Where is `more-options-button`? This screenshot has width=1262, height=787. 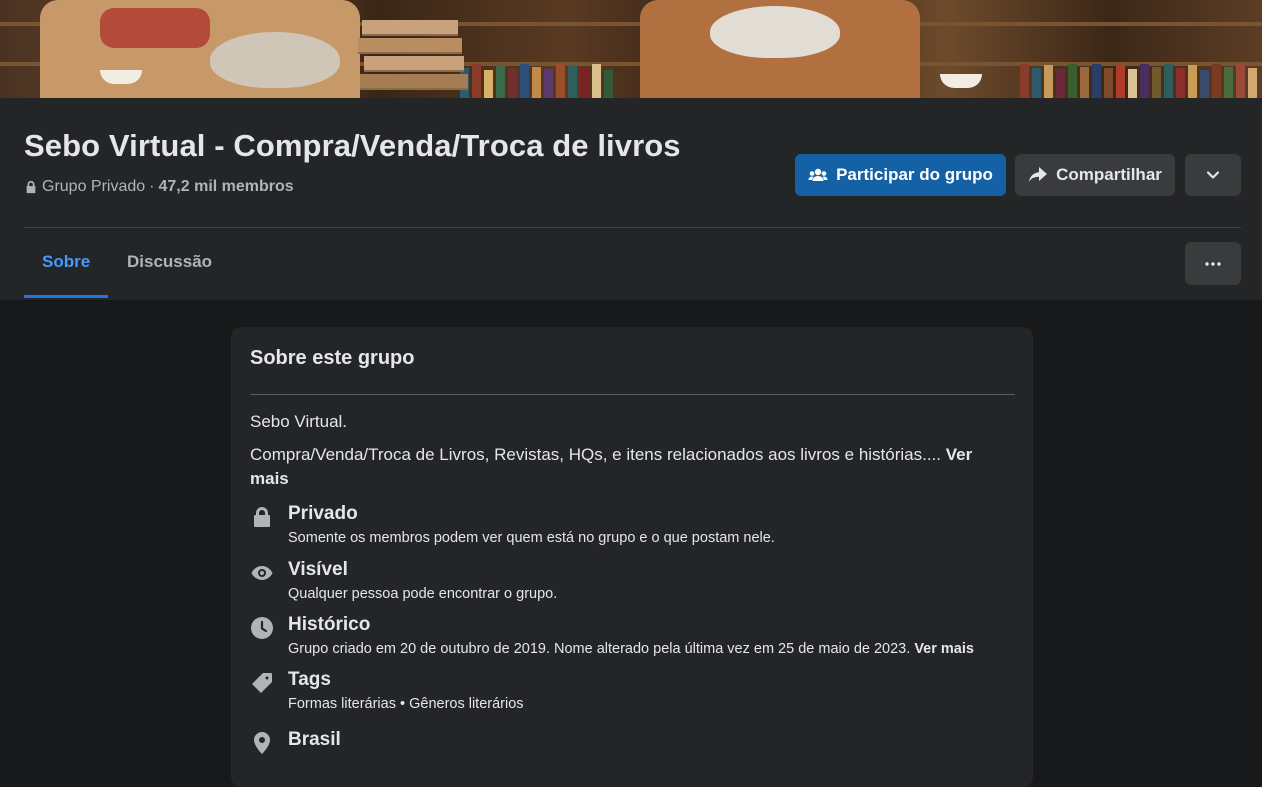 more-options-button is located at coordinates (1213, 263).